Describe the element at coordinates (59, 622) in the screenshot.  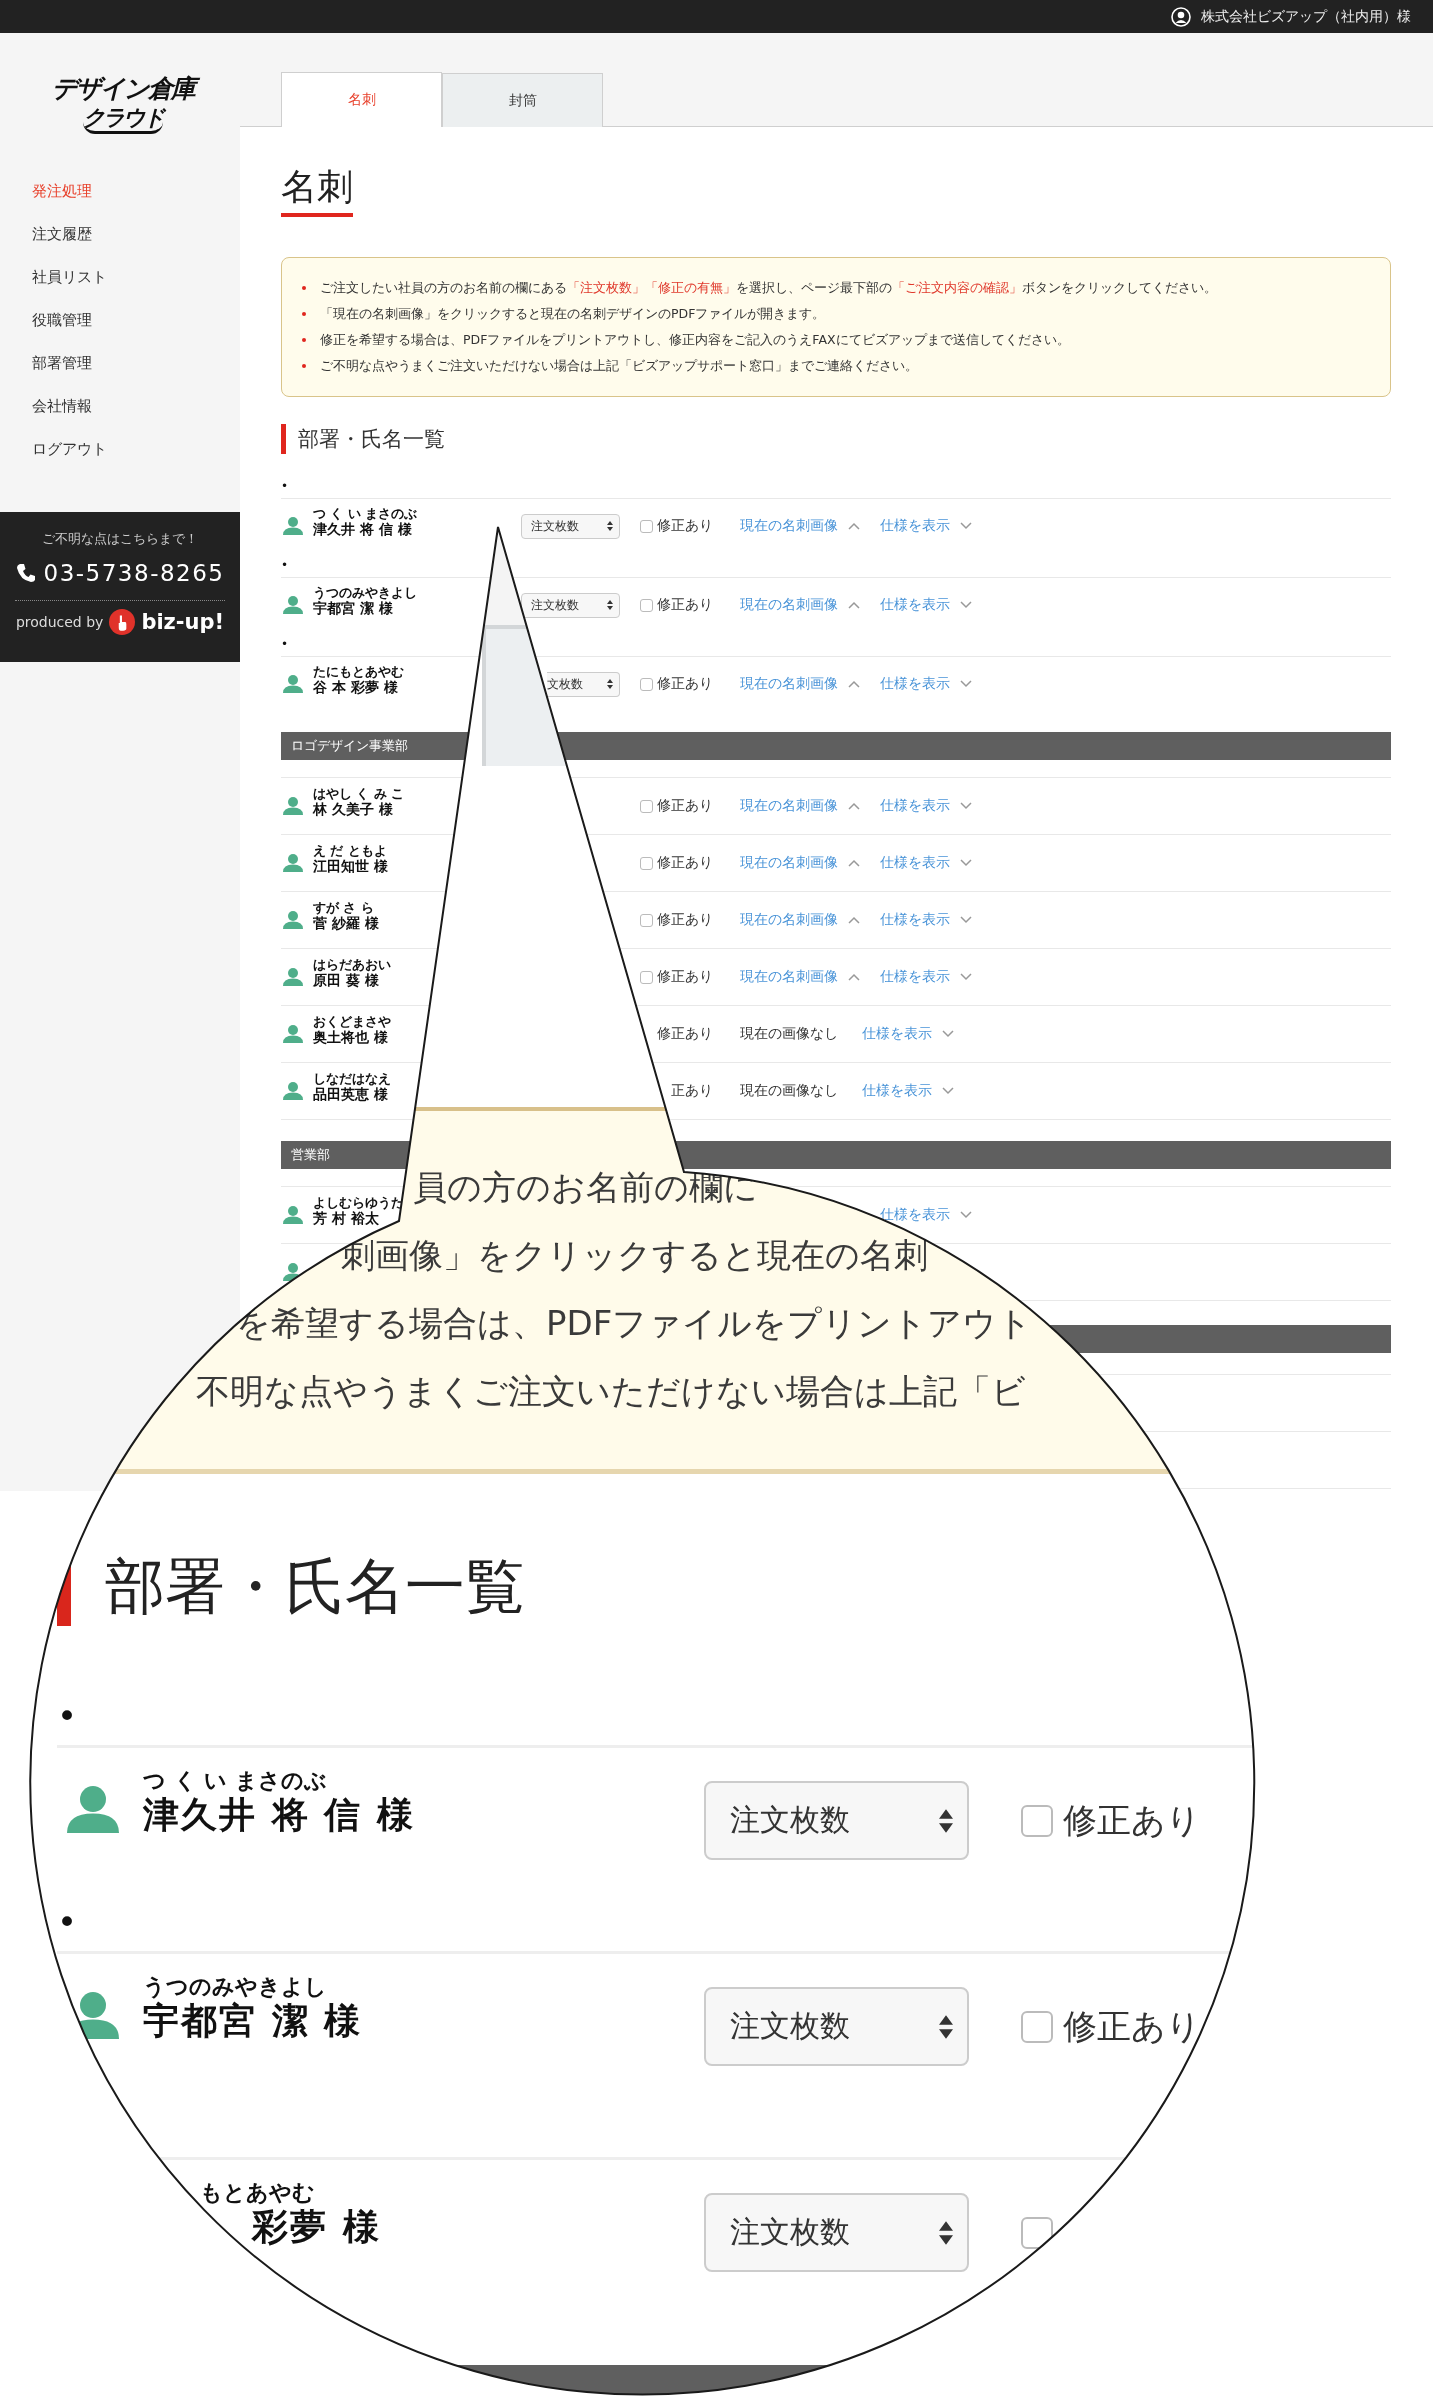
I see `produced-by-label: produced by` at that location.